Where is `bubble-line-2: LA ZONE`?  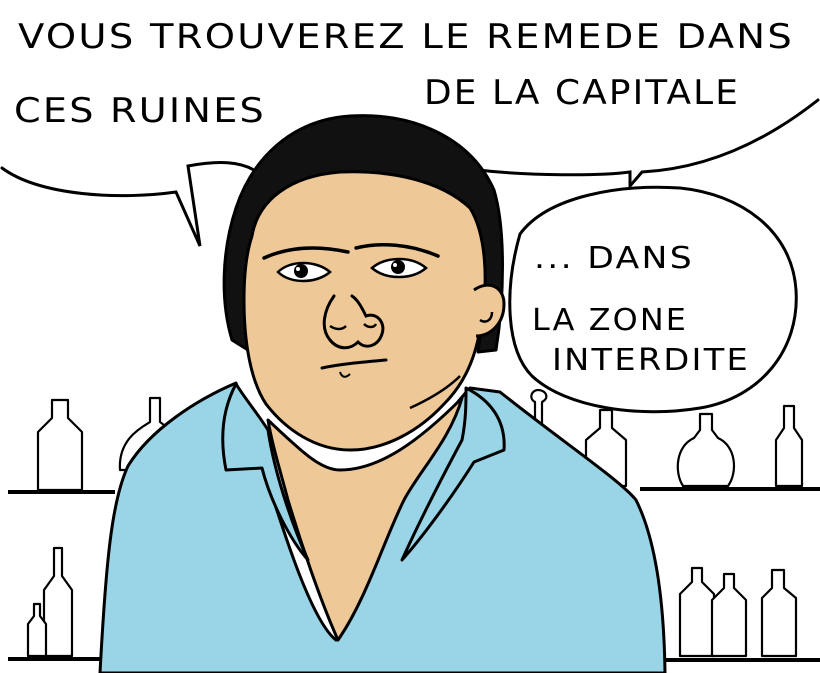 bubble-line-2: LA ZONE is located at coordinates (610, 320).